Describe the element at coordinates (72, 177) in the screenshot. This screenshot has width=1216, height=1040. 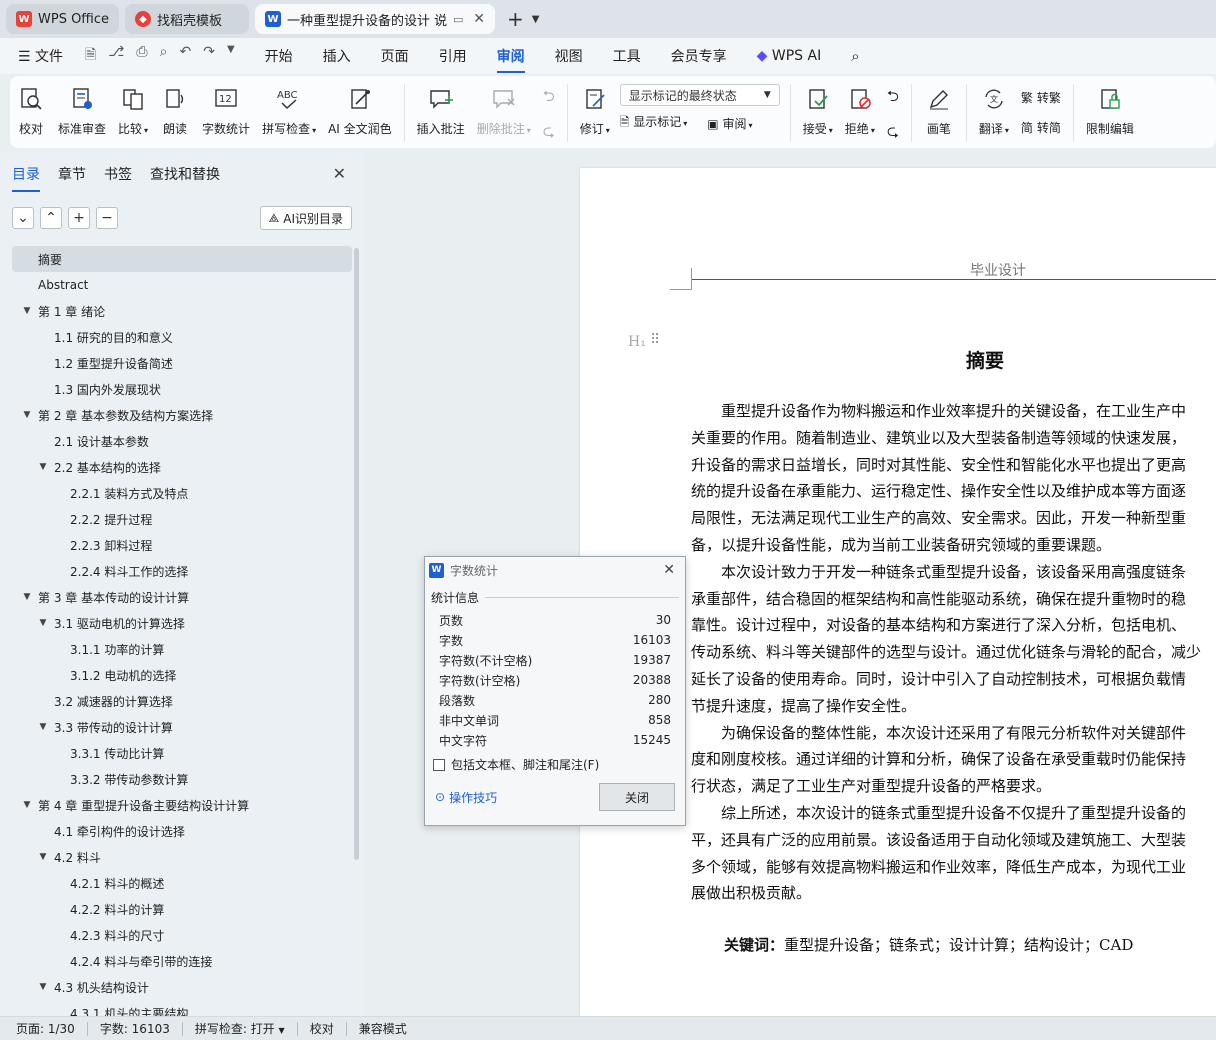
I see `tab-sections: 章节` at that location.